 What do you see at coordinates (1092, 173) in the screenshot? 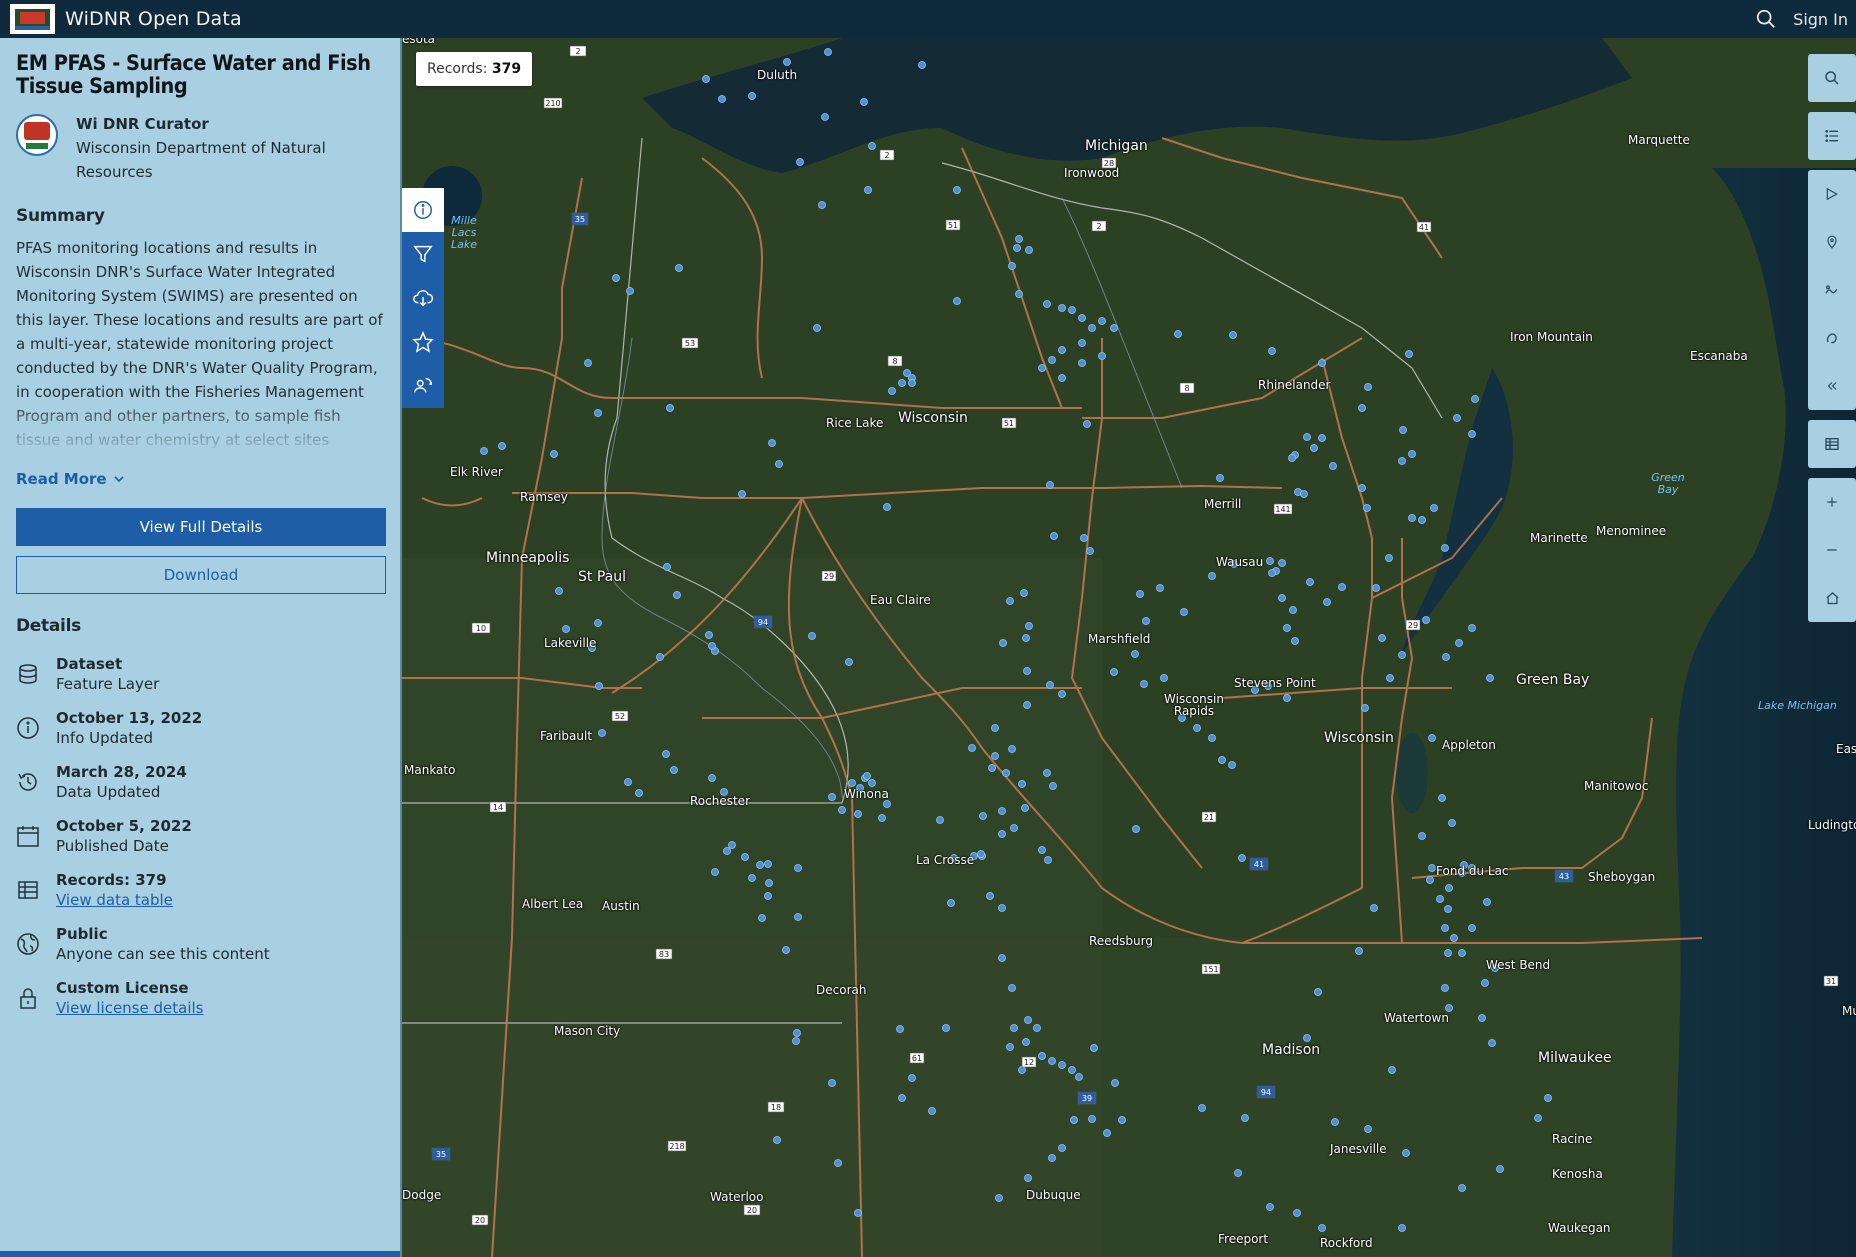
I see `place-label: Ironwood` at bounding box center [1092, 173].